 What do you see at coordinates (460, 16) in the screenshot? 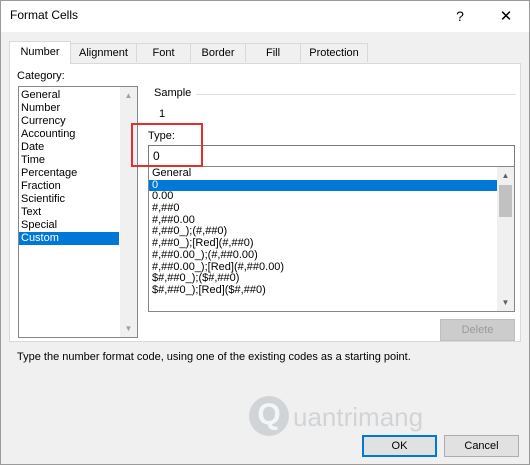
I see `help-icon: ?` at bounding box center [460, 16].